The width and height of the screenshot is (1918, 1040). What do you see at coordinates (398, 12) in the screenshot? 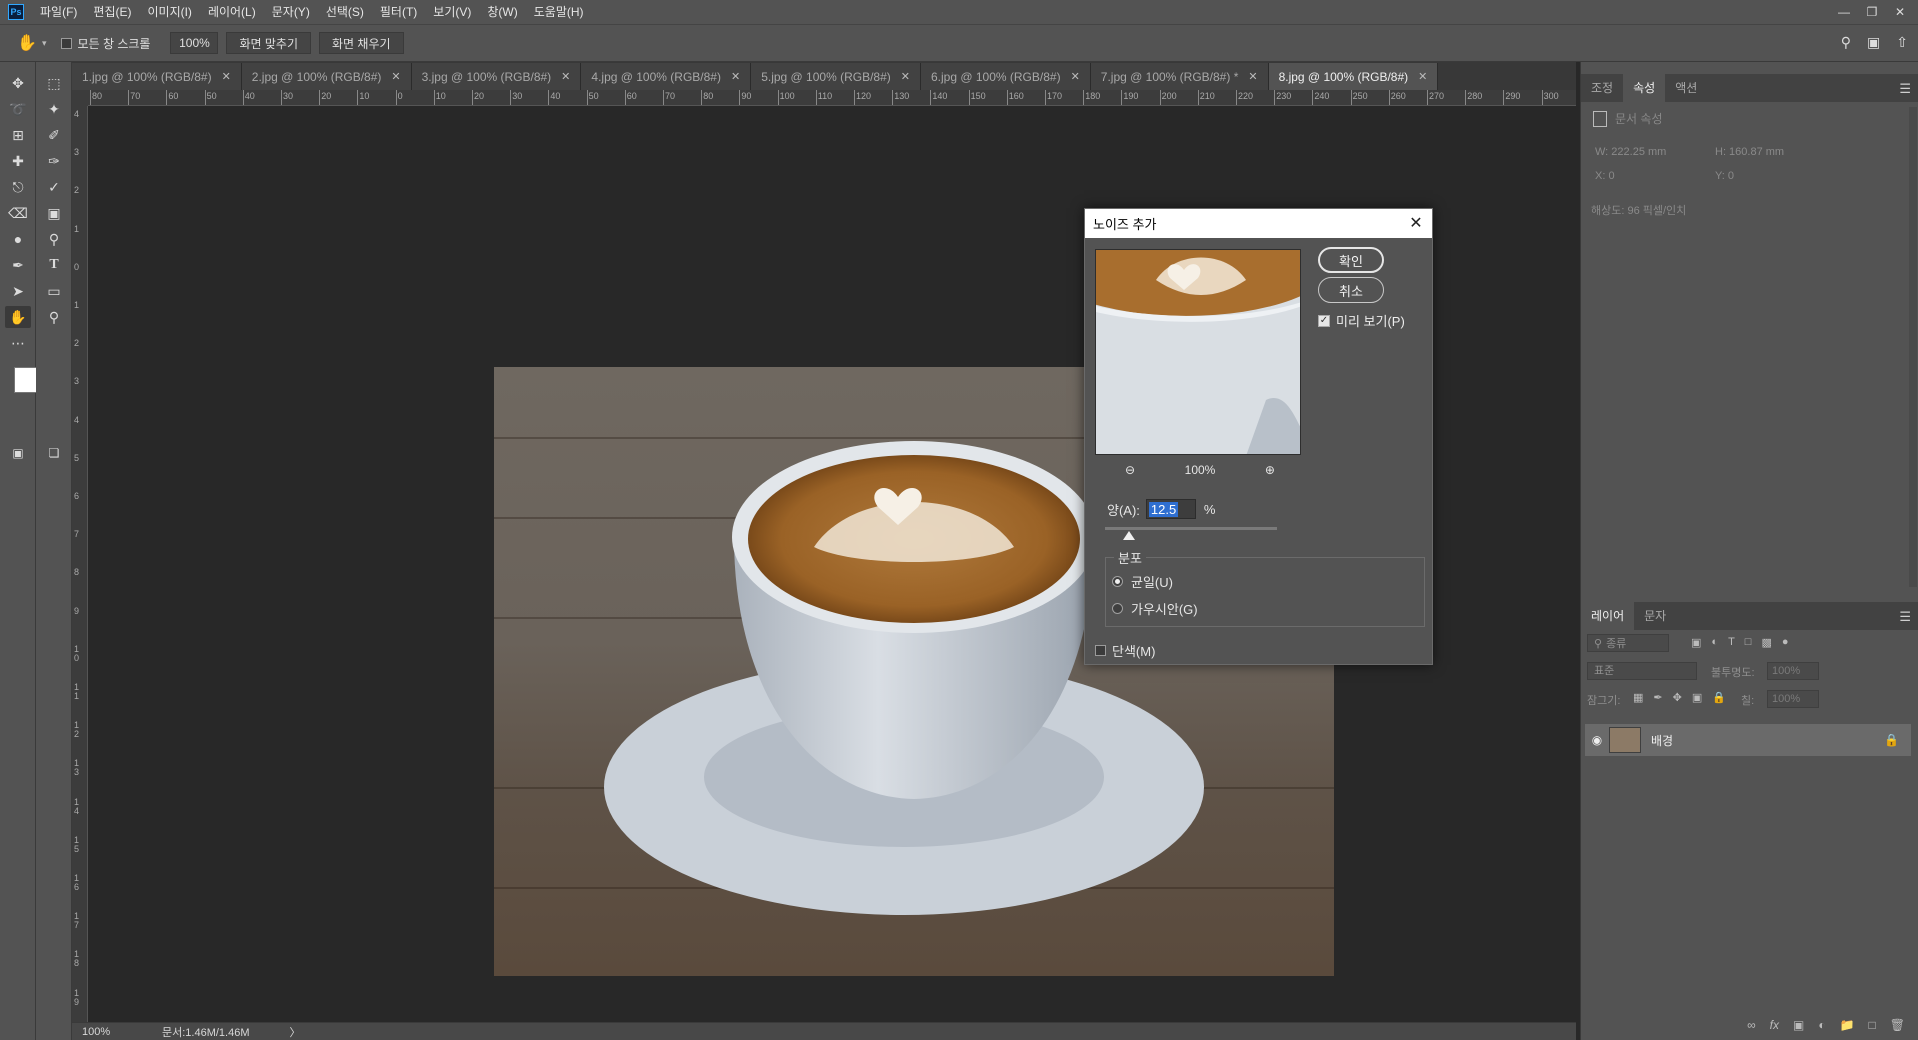
I see `menu-filter: 필터(T)` at bounding box center [398, 12].